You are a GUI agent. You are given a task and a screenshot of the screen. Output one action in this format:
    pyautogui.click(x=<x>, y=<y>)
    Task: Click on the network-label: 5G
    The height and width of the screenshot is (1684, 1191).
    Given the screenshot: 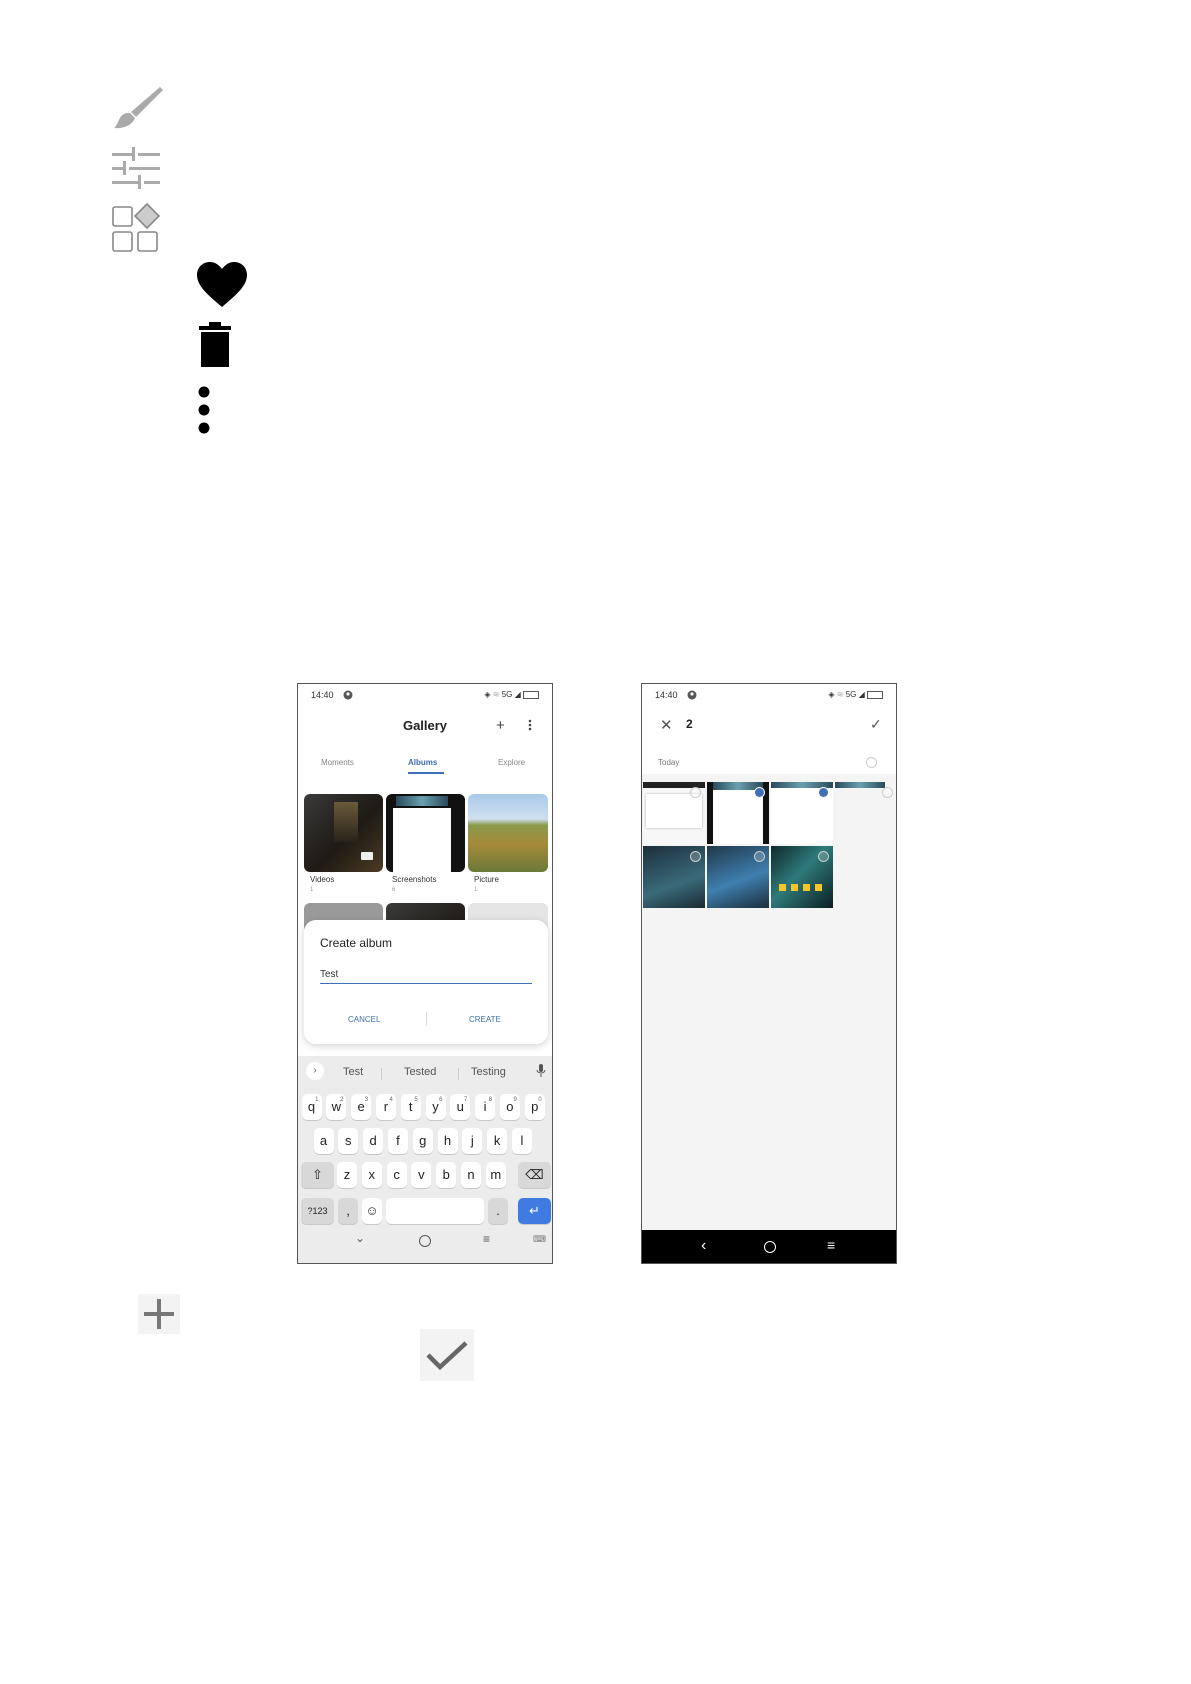 What is the action you would take?
    pyautogui.click(x=507, y=694)
    